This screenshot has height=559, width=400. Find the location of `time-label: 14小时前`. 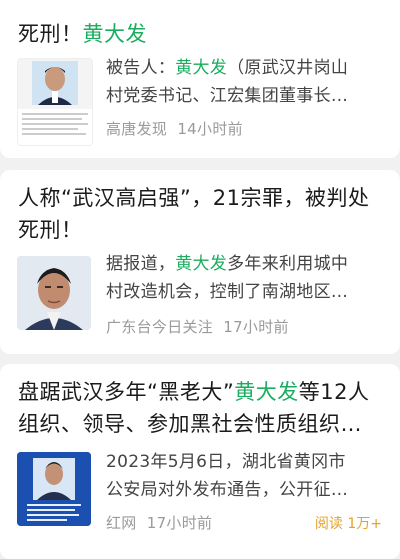

time-label: 14小时前 is located at coordinates (210, 129).